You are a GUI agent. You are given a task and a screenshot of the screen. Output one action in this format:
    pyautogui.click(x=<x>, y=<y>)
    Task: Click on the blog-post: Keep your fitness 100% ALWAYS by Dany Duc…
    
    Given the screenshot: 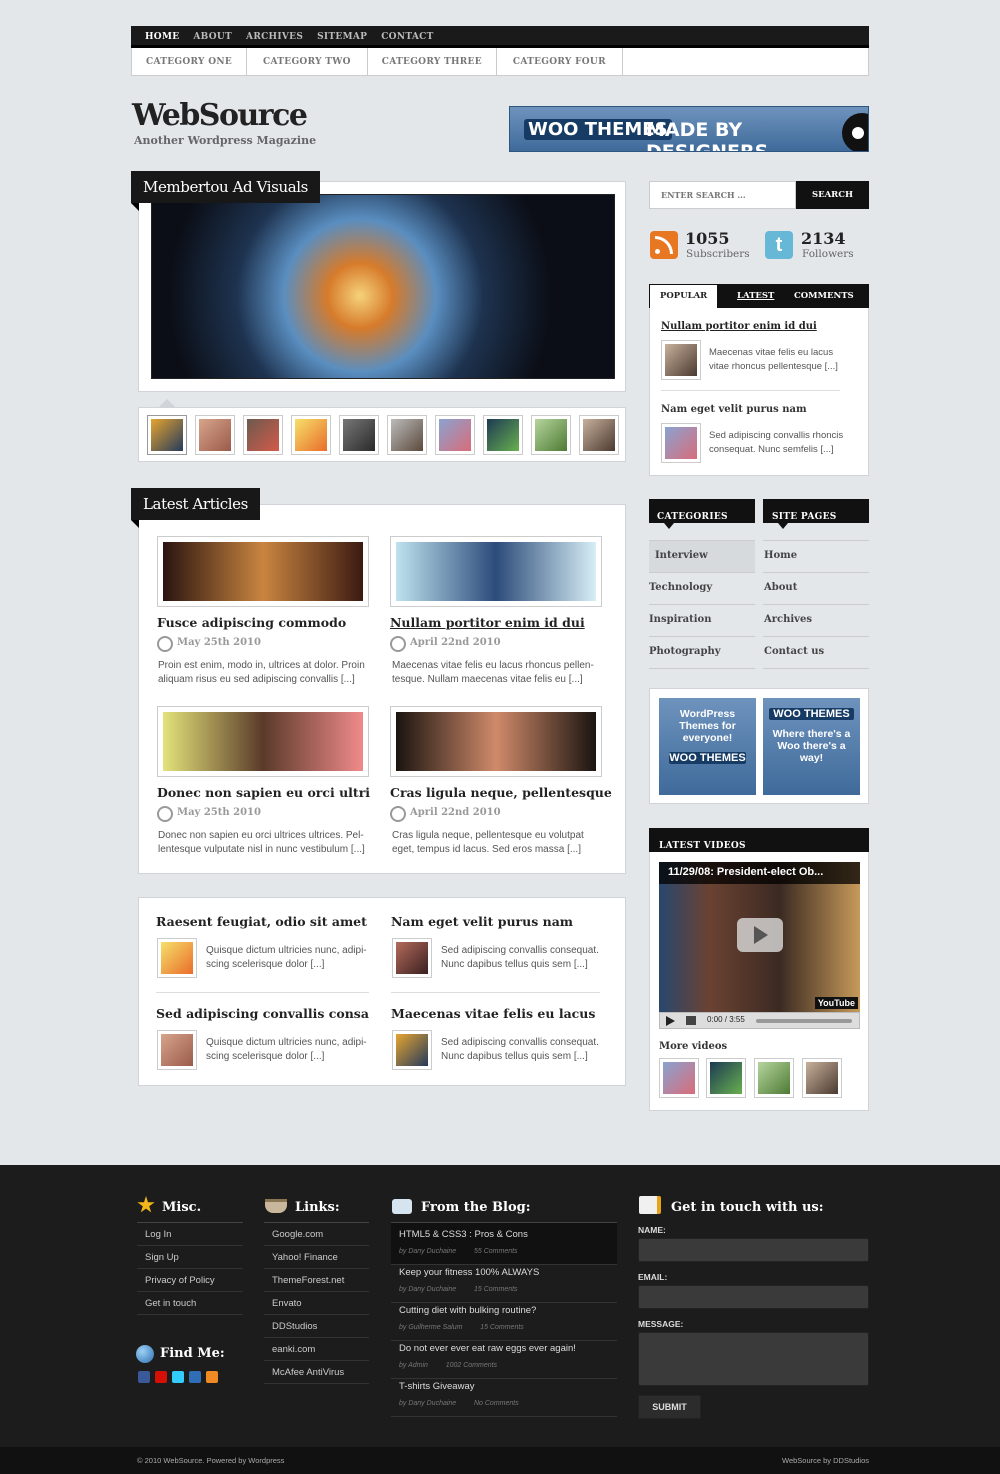 What is the action you would take?
    pyautogui.click(x=504, y=1282)
    